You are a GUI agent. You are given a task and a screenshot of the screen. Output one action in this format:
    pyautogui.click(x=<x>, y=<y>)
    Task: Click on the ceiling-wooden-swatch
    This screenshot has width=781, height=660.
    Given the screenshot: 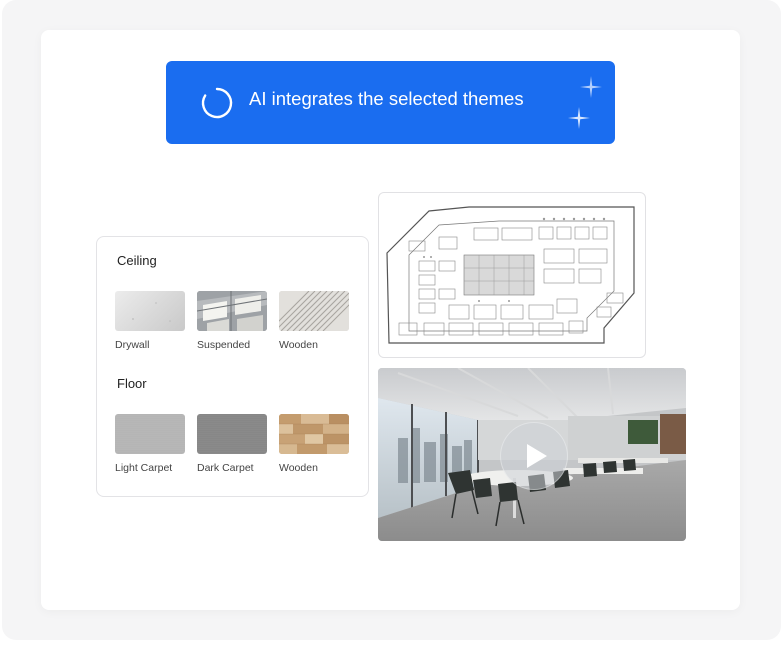 What is the action you would take?
    pyautogui.click(x=314, y=311)
    